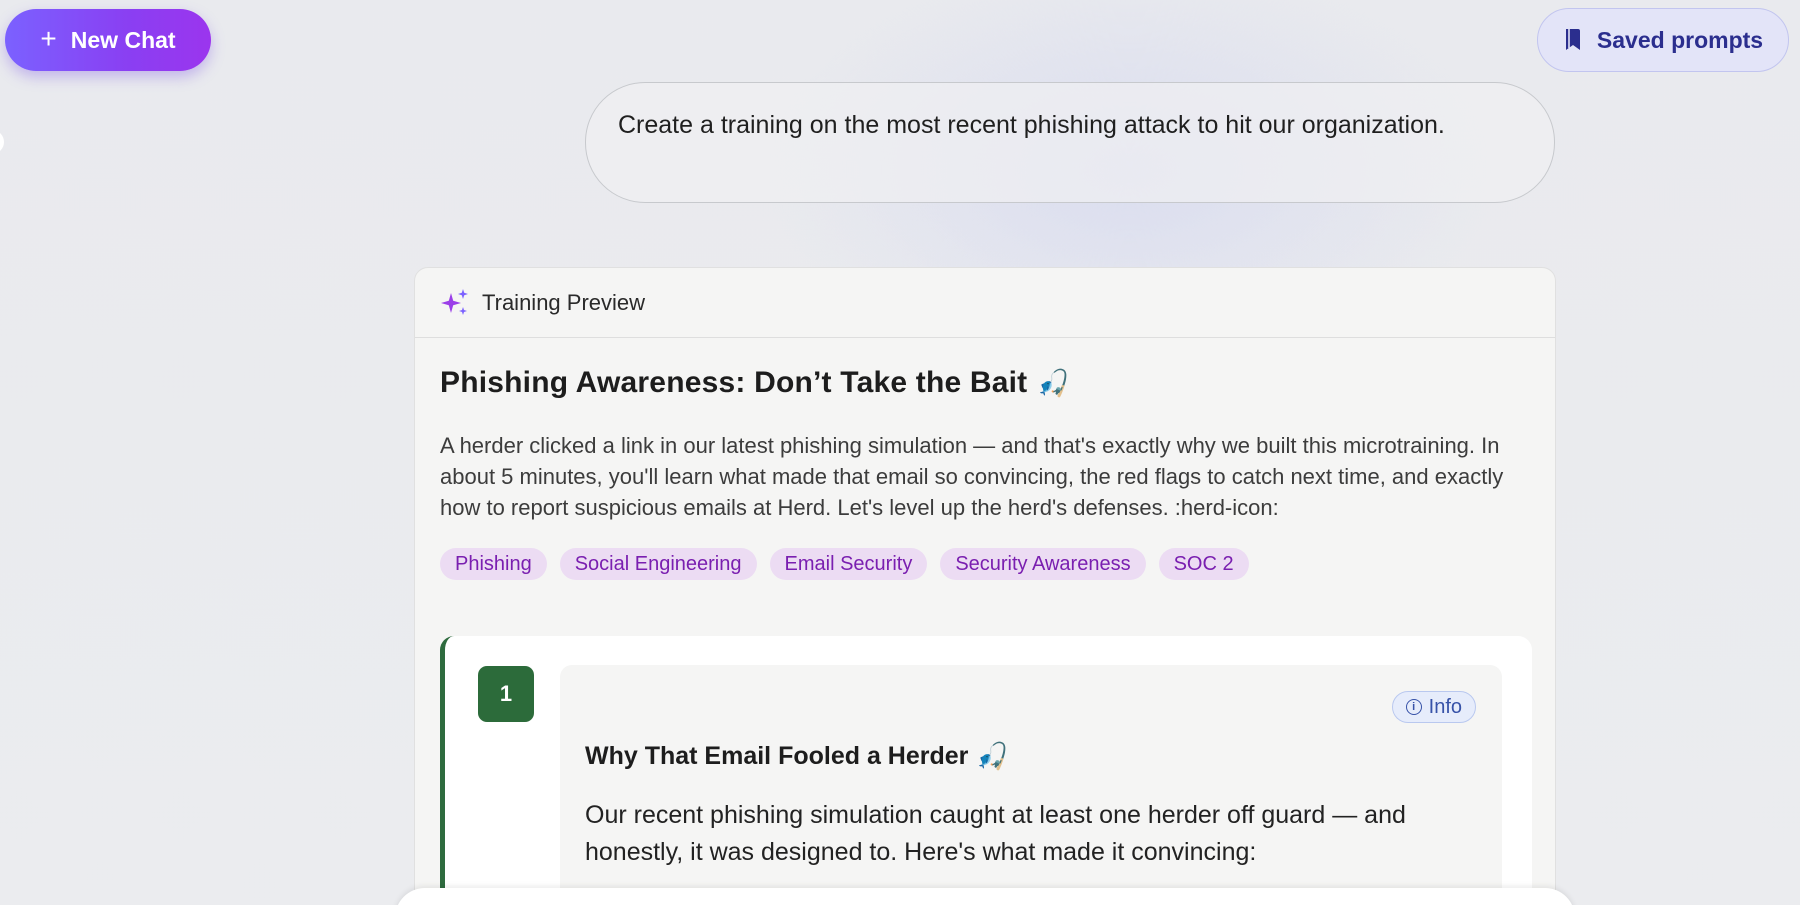  I want to click on training-preview-label: Training Preview, so click(564, 302).